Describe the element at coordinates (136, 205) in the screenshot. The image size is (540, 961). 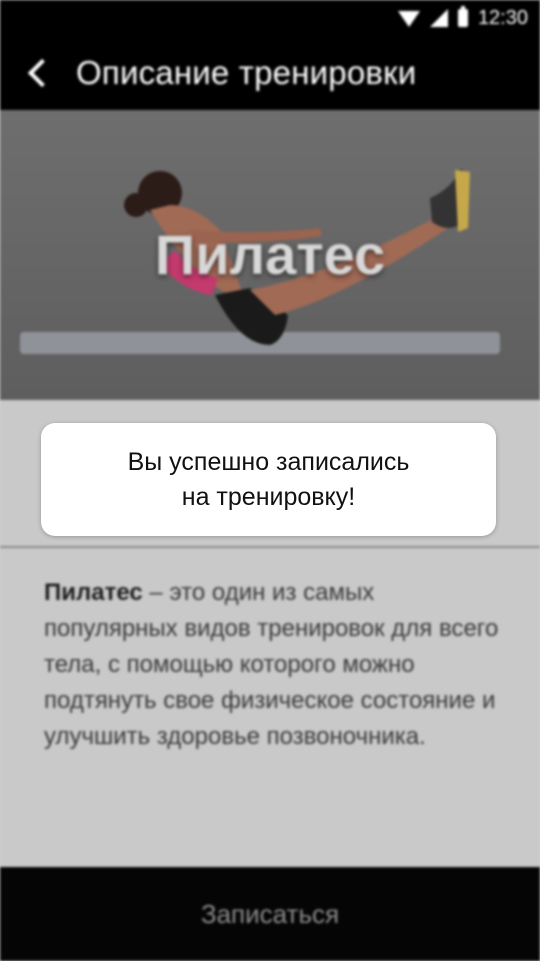
I see `athlete-hair` at that location.